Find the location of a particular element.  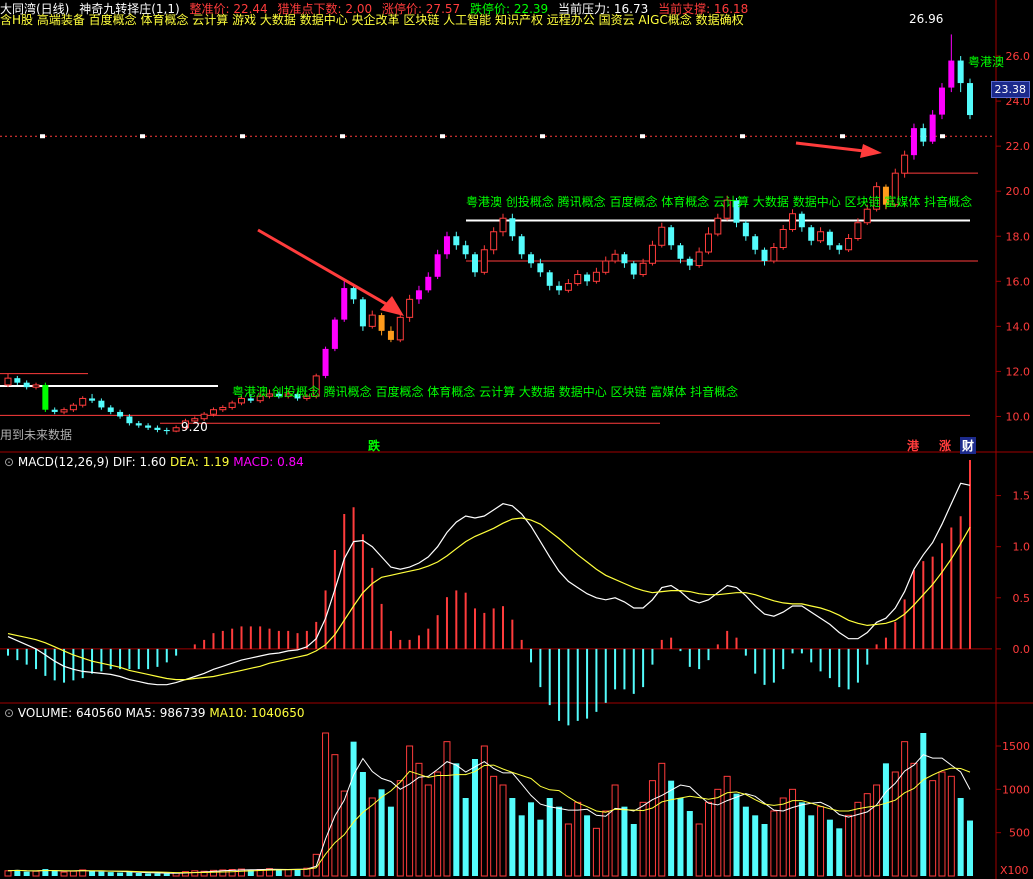

macd-tick-label: 1.5 is located at coordinates (1022, 496).